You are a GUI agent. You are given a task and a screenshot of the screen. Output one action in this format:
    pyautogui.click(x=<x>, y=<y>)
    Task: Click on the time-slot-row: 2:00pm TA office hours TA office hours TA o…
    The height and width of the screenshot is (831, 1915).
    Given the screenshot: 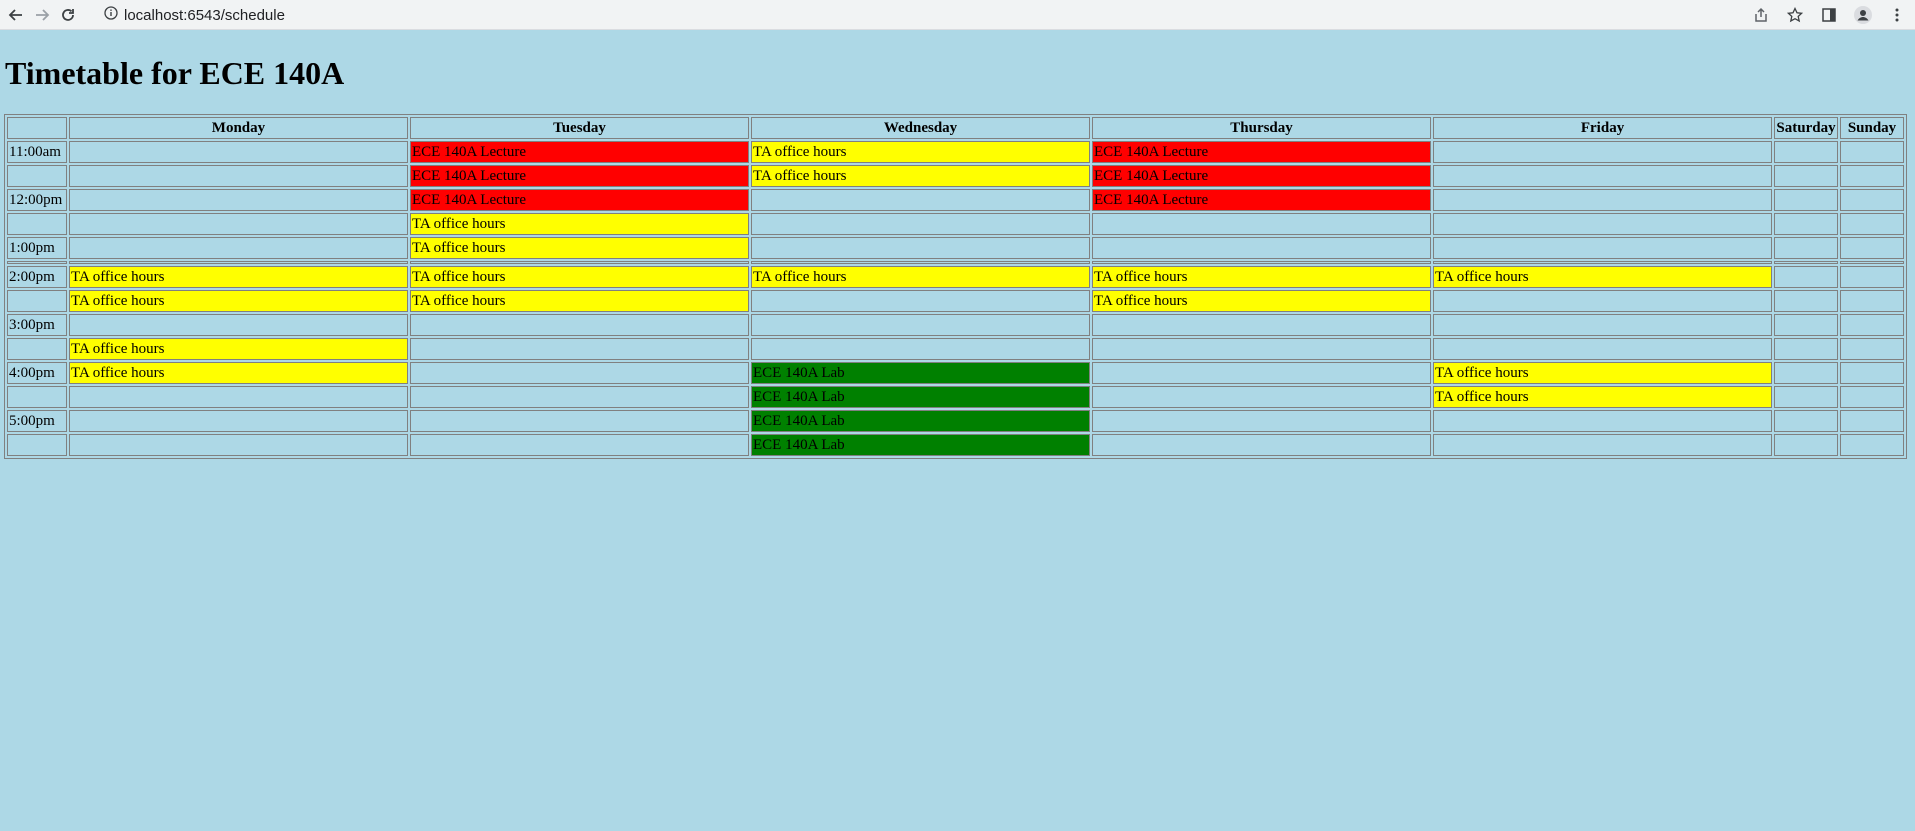 What is the action you would take?
    pyautogui.click(x=955, y=277)
    